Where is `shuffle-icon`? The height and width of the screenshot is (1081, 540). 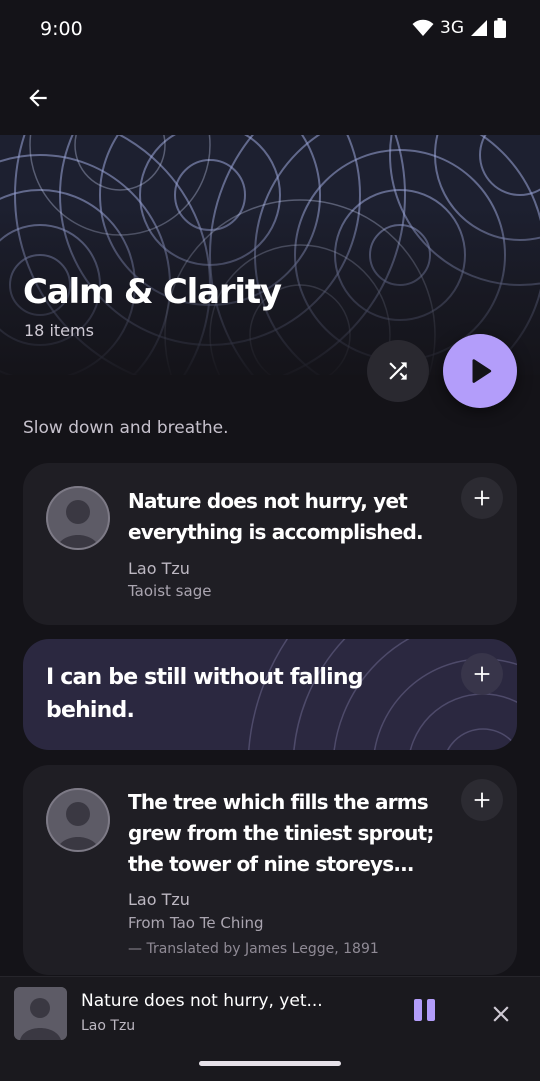
shuffle-icon is located at coordinates (398, 371).